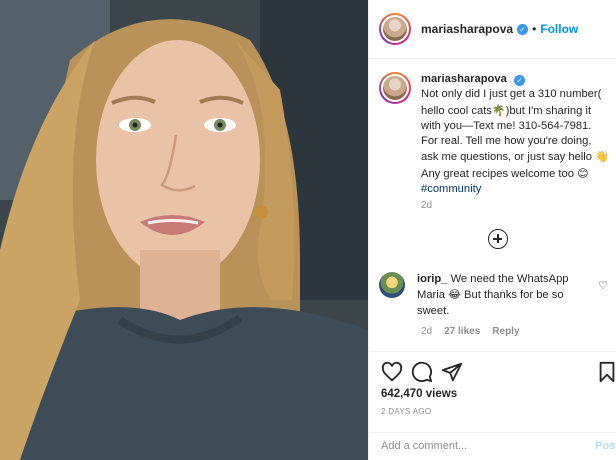 This screenshot has width=616, height=460. What do you see at coordinates (464, 79) in the screenshot?
I see `caption-username: mariasharapova` at bounding box center [464, 79].